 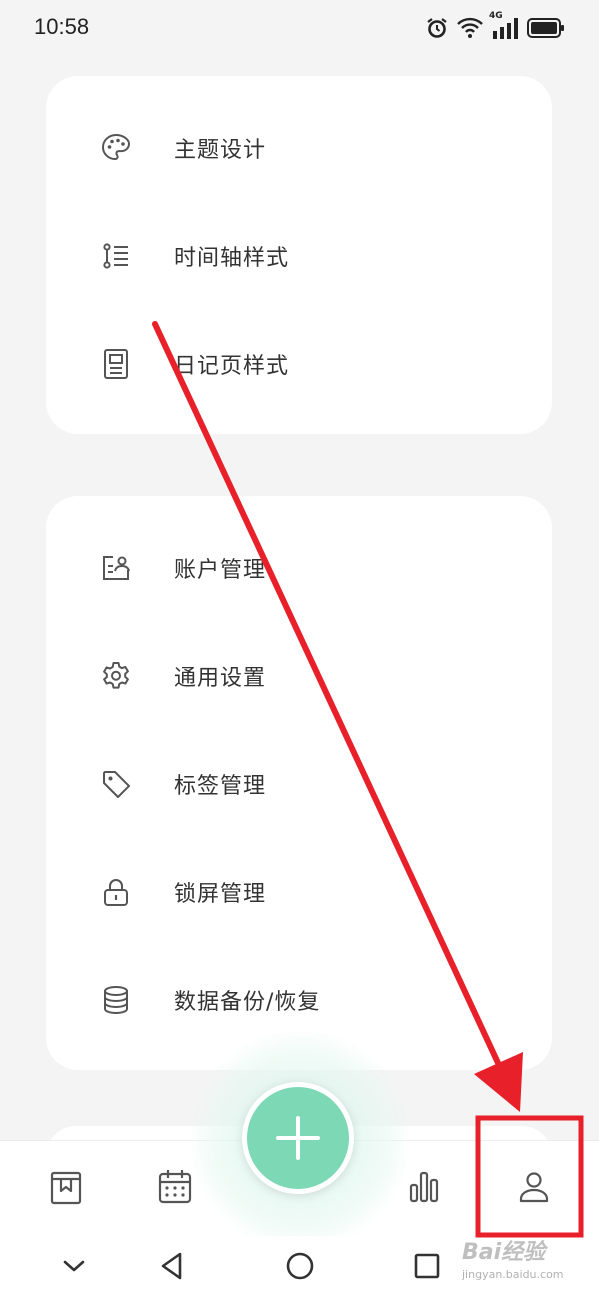 I want to click on watermark-url: jingyan.baidu.com, so click(x=513, y=1274).